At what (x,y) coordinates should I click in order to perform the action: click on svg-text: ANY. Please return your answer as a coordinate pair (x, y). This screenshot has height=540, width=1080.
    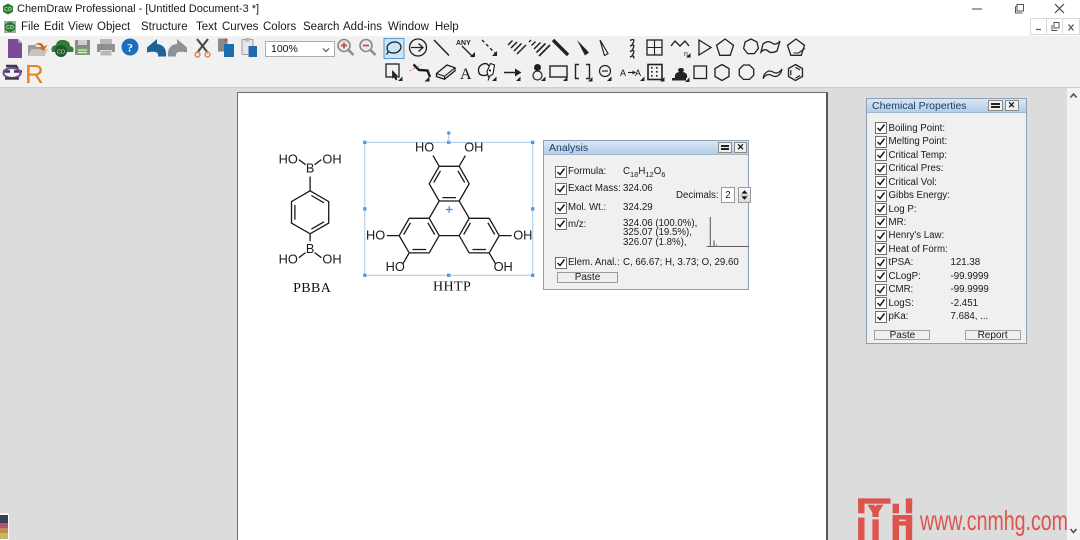
    Looking at the image, I should click on (463, 43).